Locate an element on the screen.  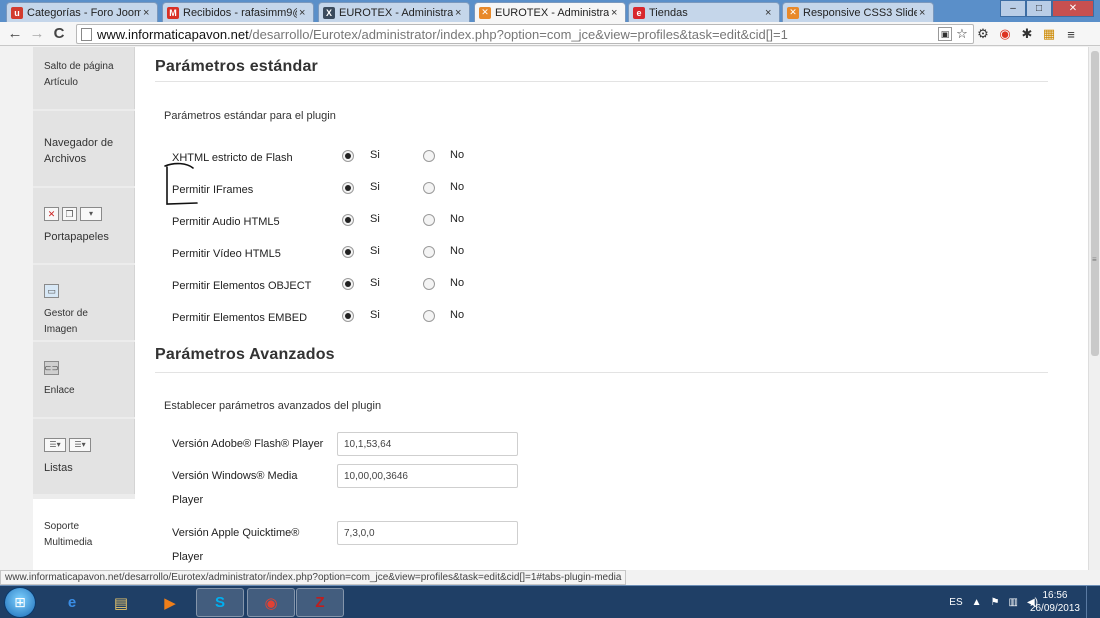
sidebar-item-file-browser: Navegador de Archivos is located at coordinates (84, 148).